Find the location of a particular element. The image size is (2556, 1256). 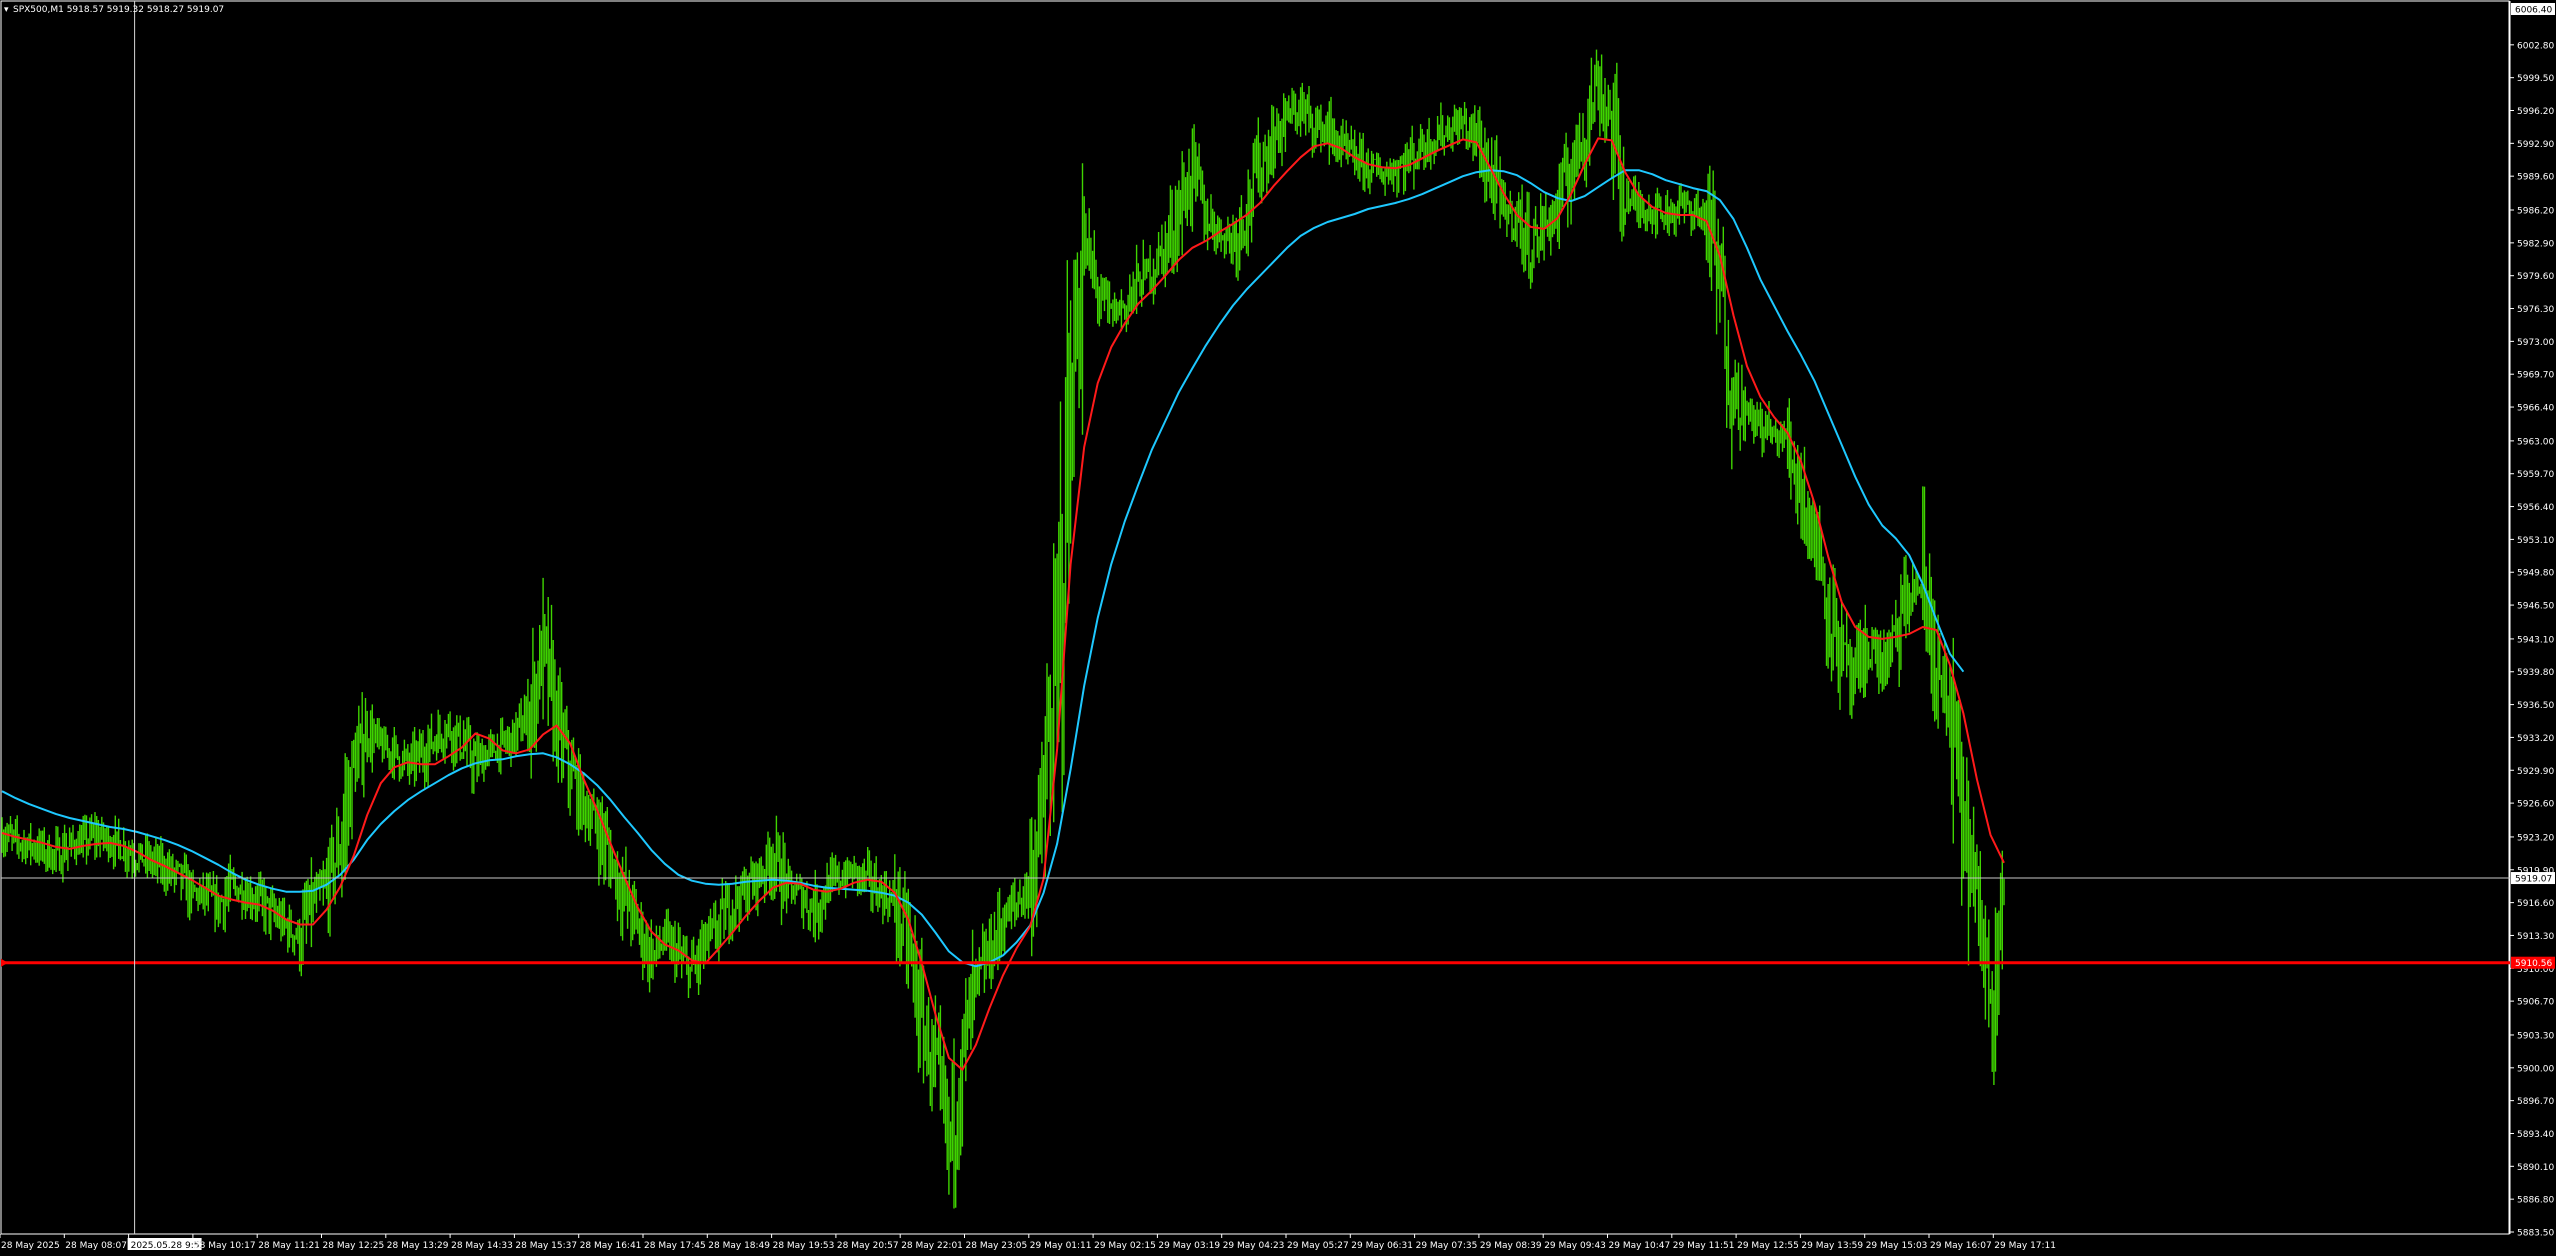

time-tick-label: 28 May 12:25 is located at coordinates (354, 1246).